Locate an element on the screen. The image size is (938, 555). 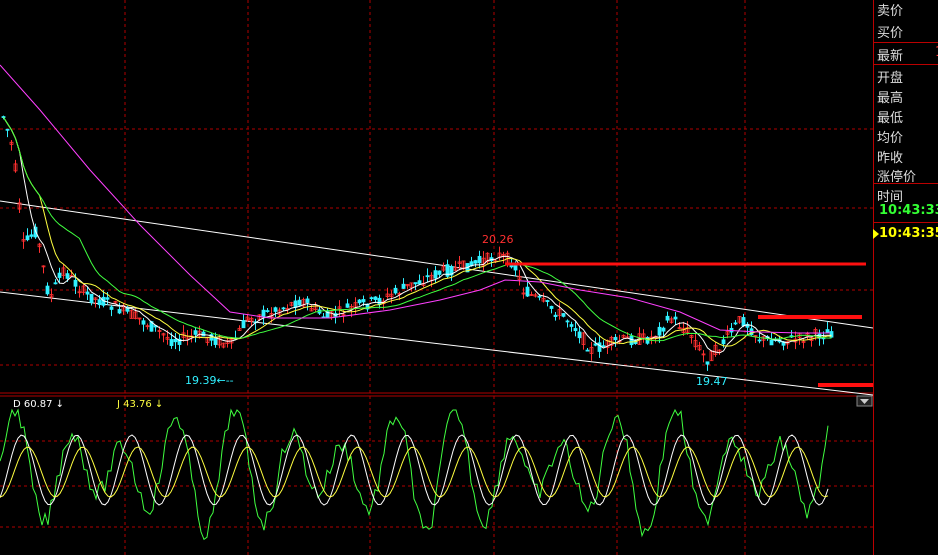
quote-row-open: 开盘 is located at coordinates (890, 78).